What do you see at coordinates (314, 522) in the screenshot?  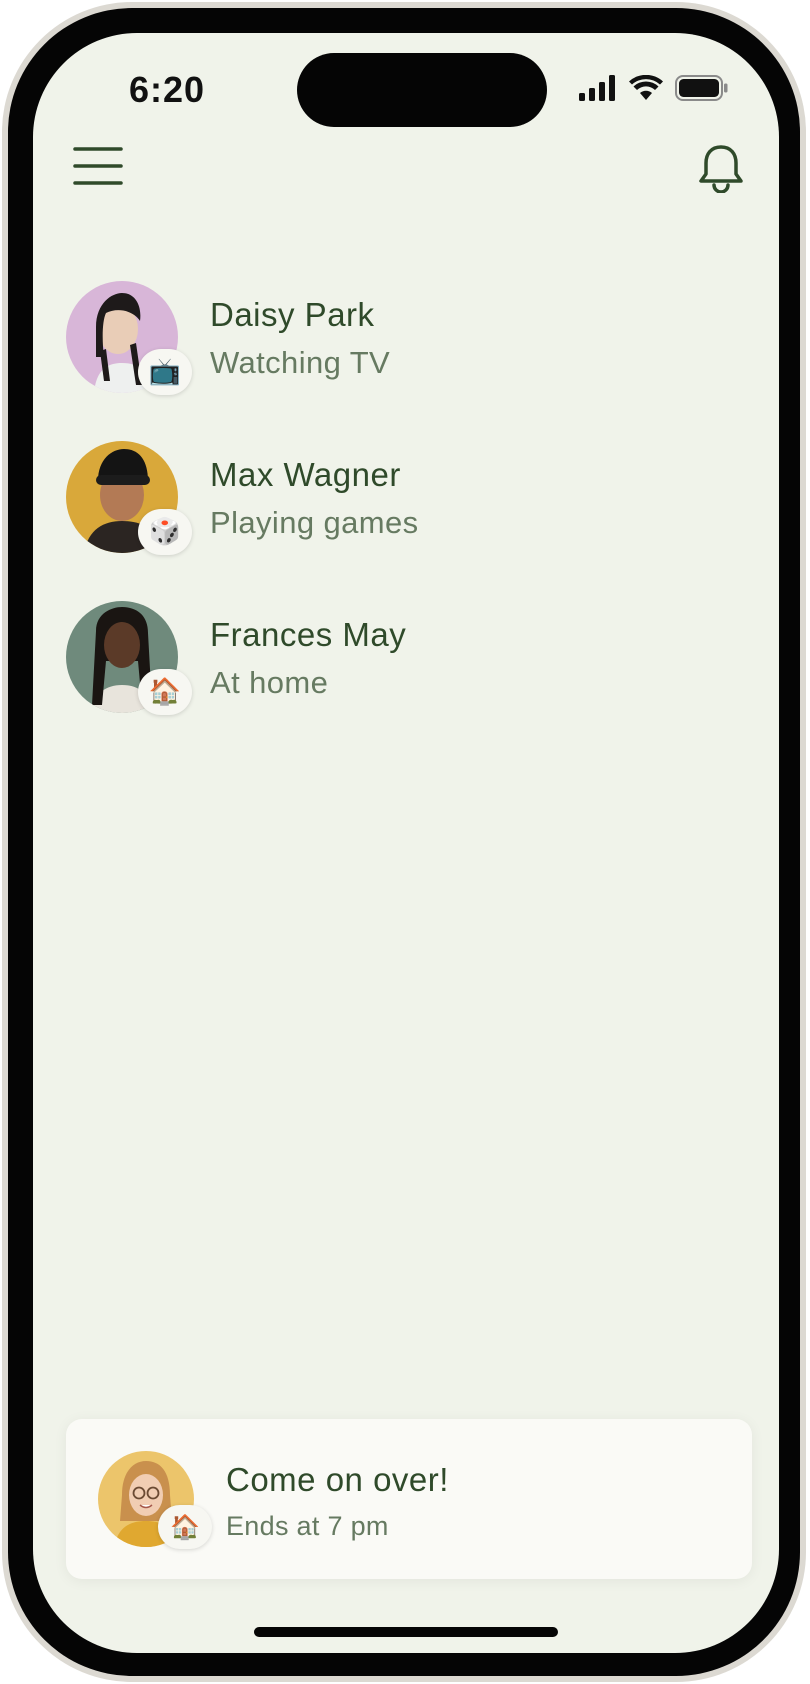 I see `contact-status: Playing games` at bounding box center [314, 522].